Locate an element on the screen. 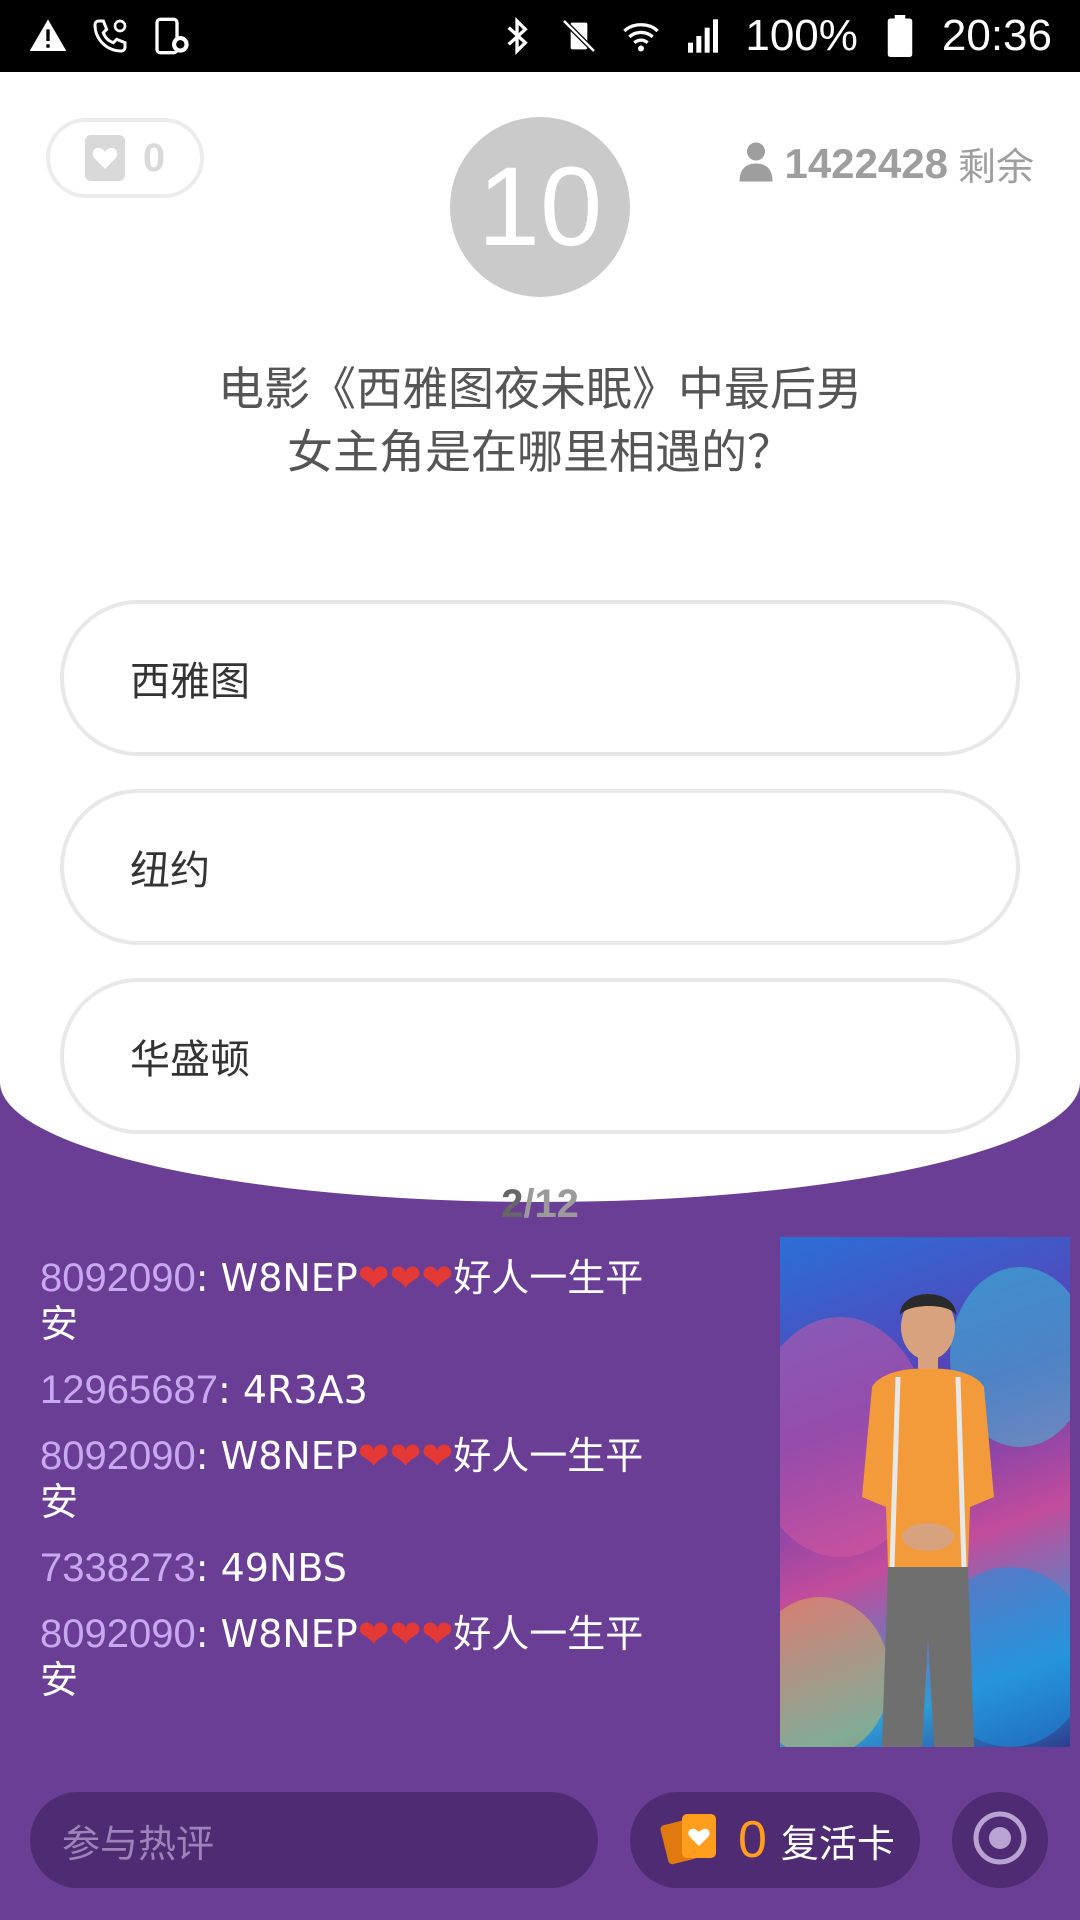 The width and height of the screenshot is (1080, 1920). answer-option-label: 西雅图 is located at coordinates (190, 682).